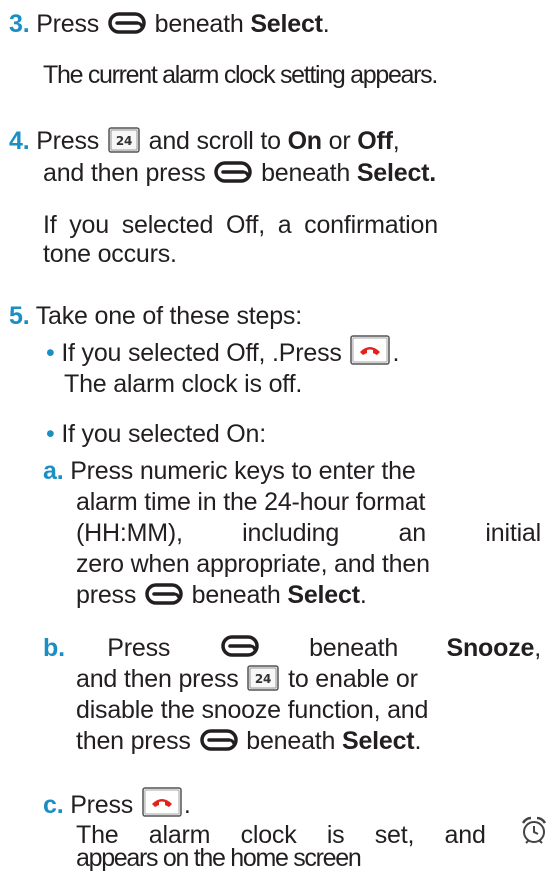  What do you see at coordinates (253, 564) in the screenshot?
I see `substep-a-line-4: zero when appropriate, and then` at bounding box center [253, 564].